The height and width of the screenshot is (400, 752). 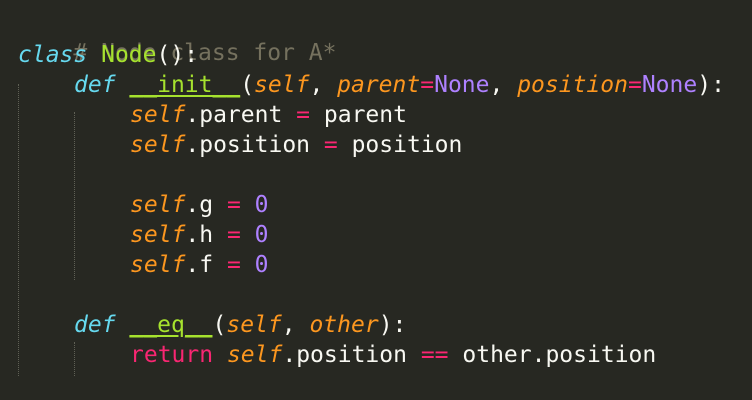 What do you see at coordinates (129, 55) in the screenshot?
I see `class-name: Node` at bounding box center [129, 55].